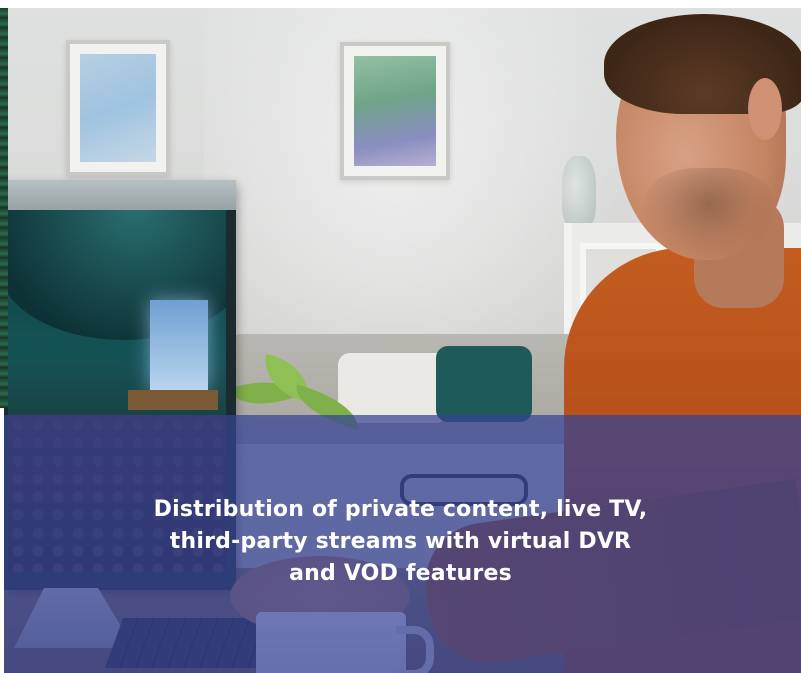 The image size is (801, 673). I want to click on wall-art-left, so click(118, 108).